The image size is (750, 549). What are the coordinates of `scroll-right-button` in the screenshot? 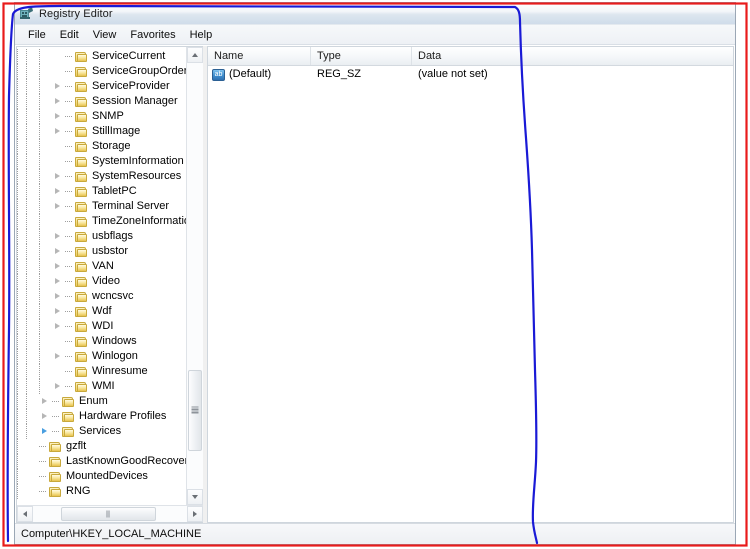 It's located at (195, 514).